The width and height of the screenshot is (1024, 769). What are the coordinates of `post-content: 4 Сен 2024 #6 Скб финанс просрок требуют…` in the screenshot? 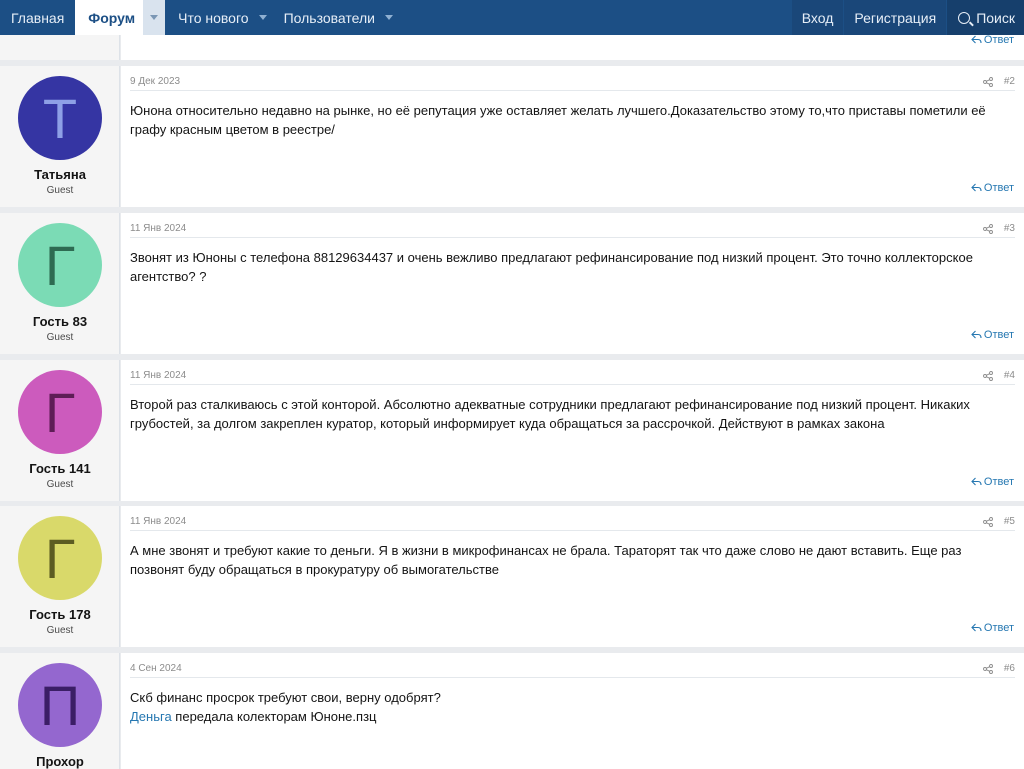 It's located at (572, 711).